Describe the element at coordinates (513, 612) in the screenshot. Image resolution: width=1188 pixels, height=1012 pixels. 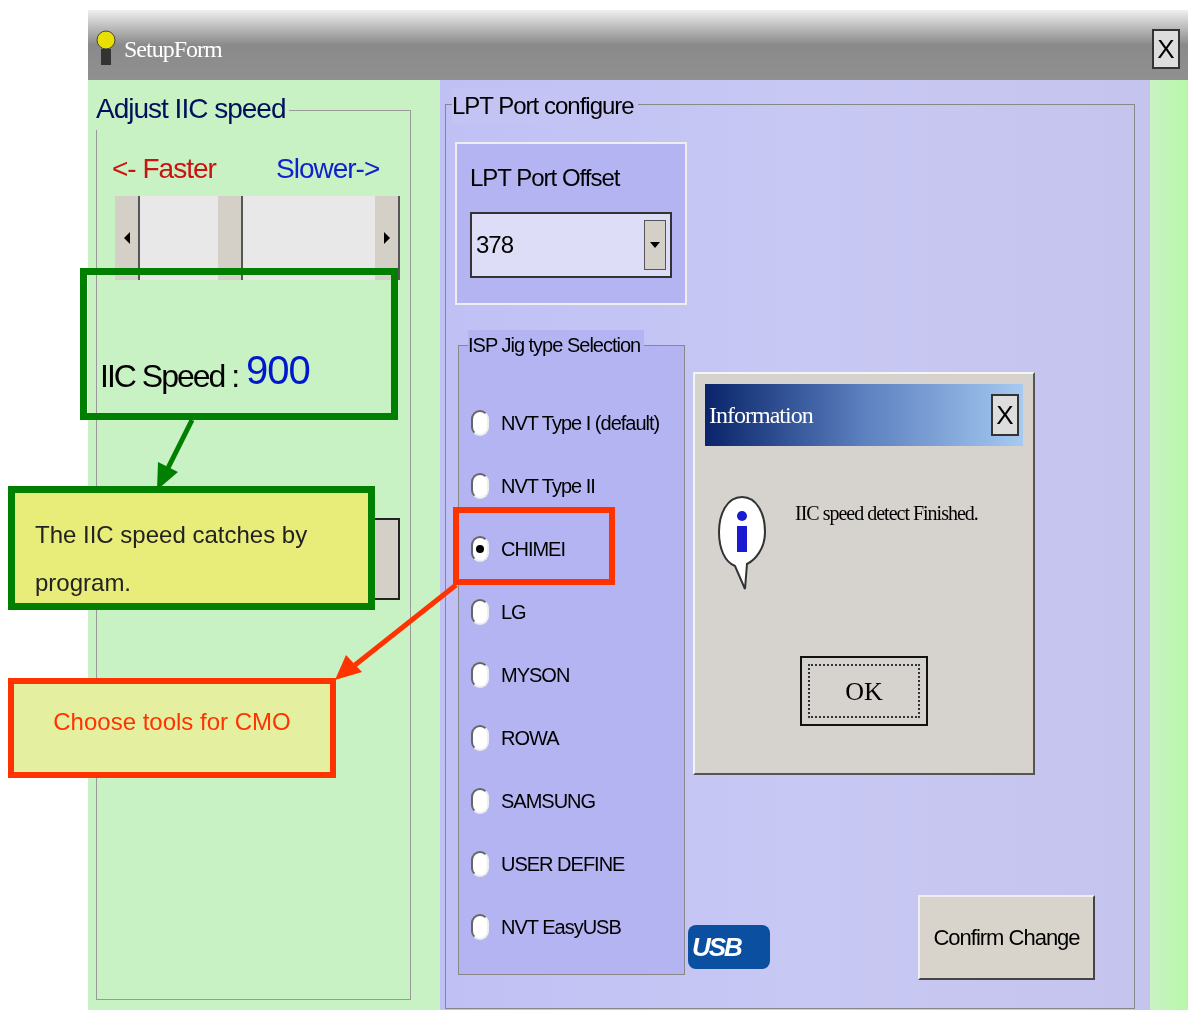
I see `radio-label: LG` at that location.